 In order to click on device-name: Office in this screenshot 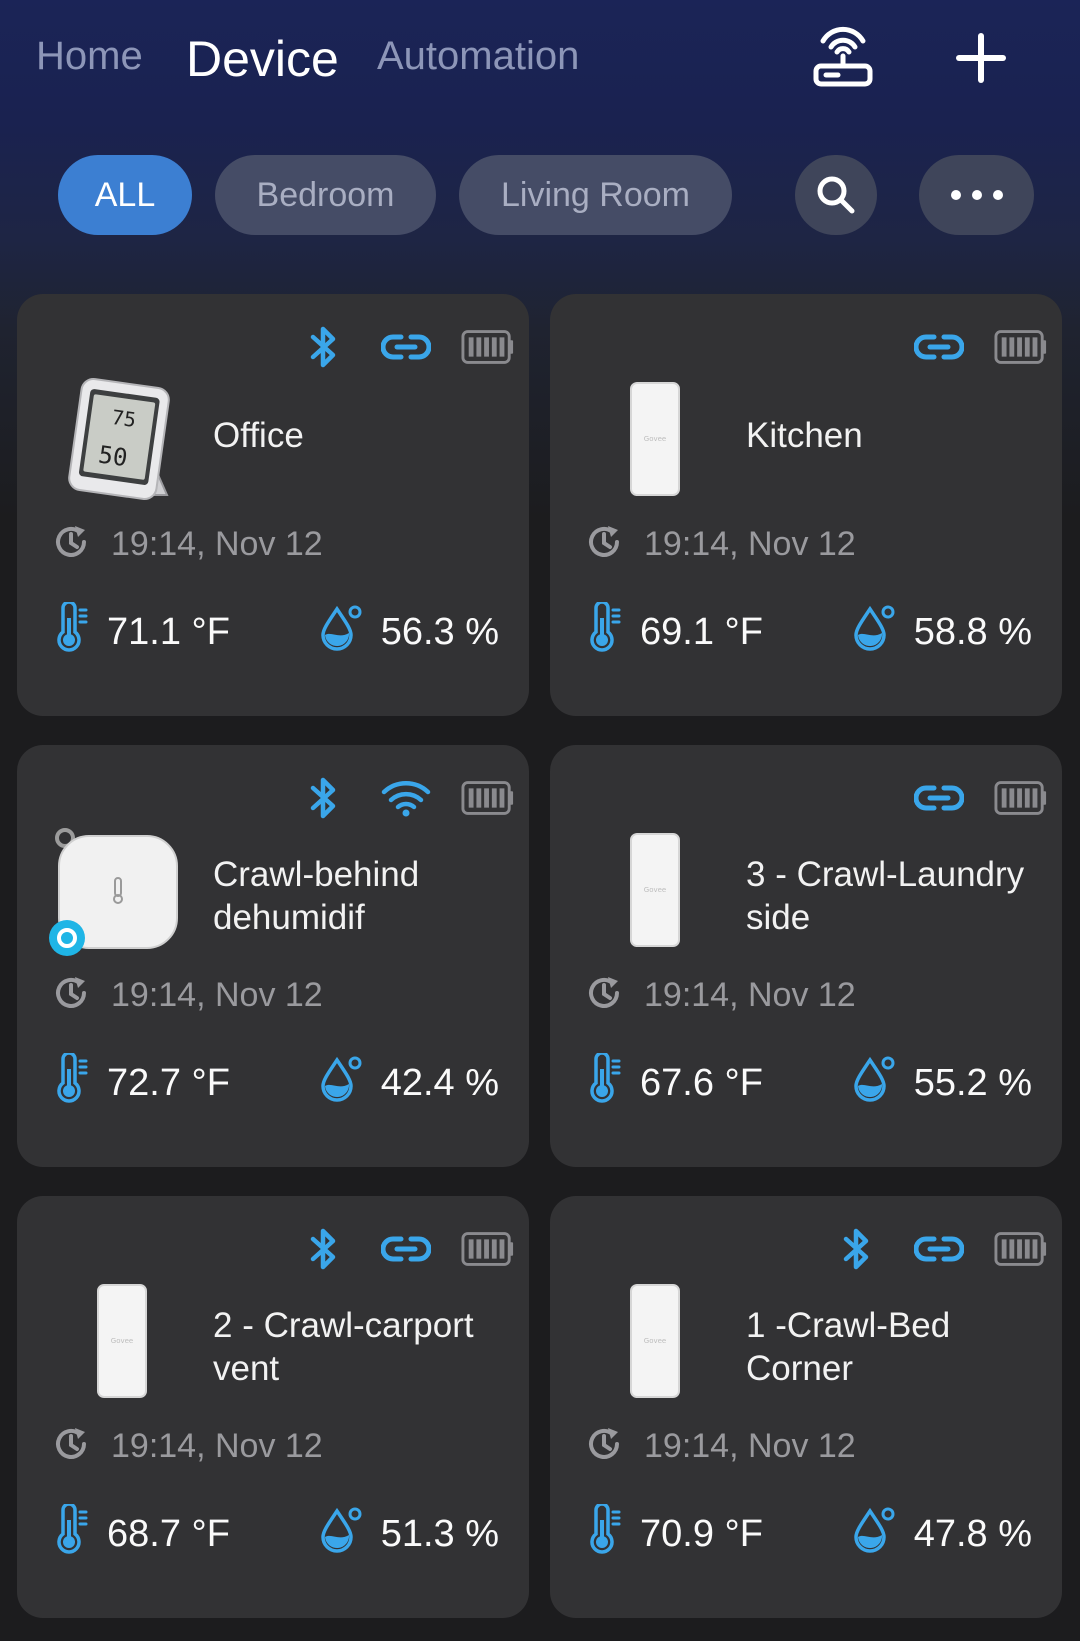, I will do `click(258, 435)`.